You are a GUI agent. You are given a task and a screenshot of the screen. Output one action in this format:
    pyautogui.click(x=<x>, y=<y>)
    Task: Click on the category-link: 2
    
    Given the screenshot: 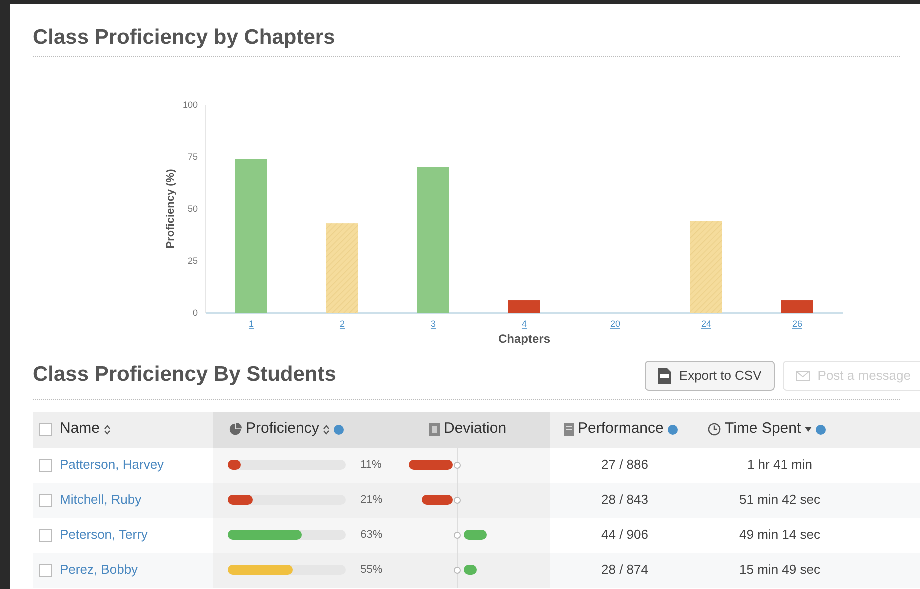 What is the action you would take?
    pyautogui.click(x=342, y=324)
    